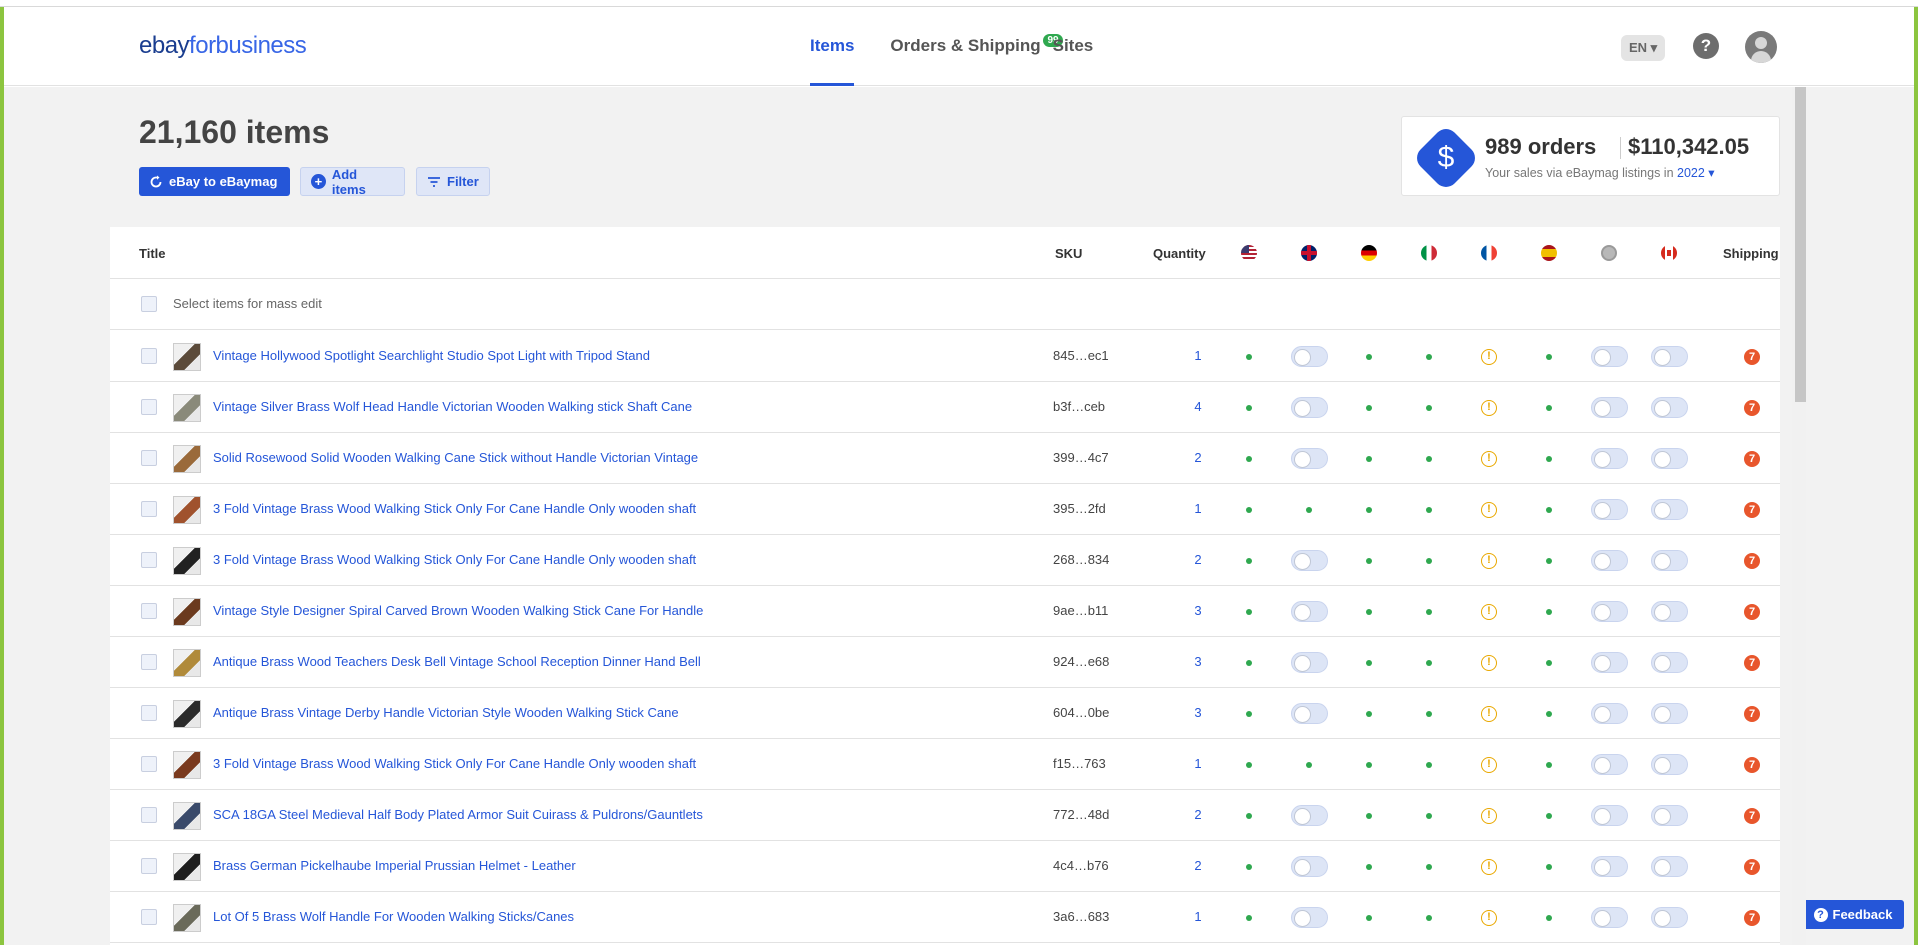 This screenshot has width=1918, height=945. Describe the element at coordinates (1669, 253) in the screenshot. I see `ca-flag-icon` at that location.